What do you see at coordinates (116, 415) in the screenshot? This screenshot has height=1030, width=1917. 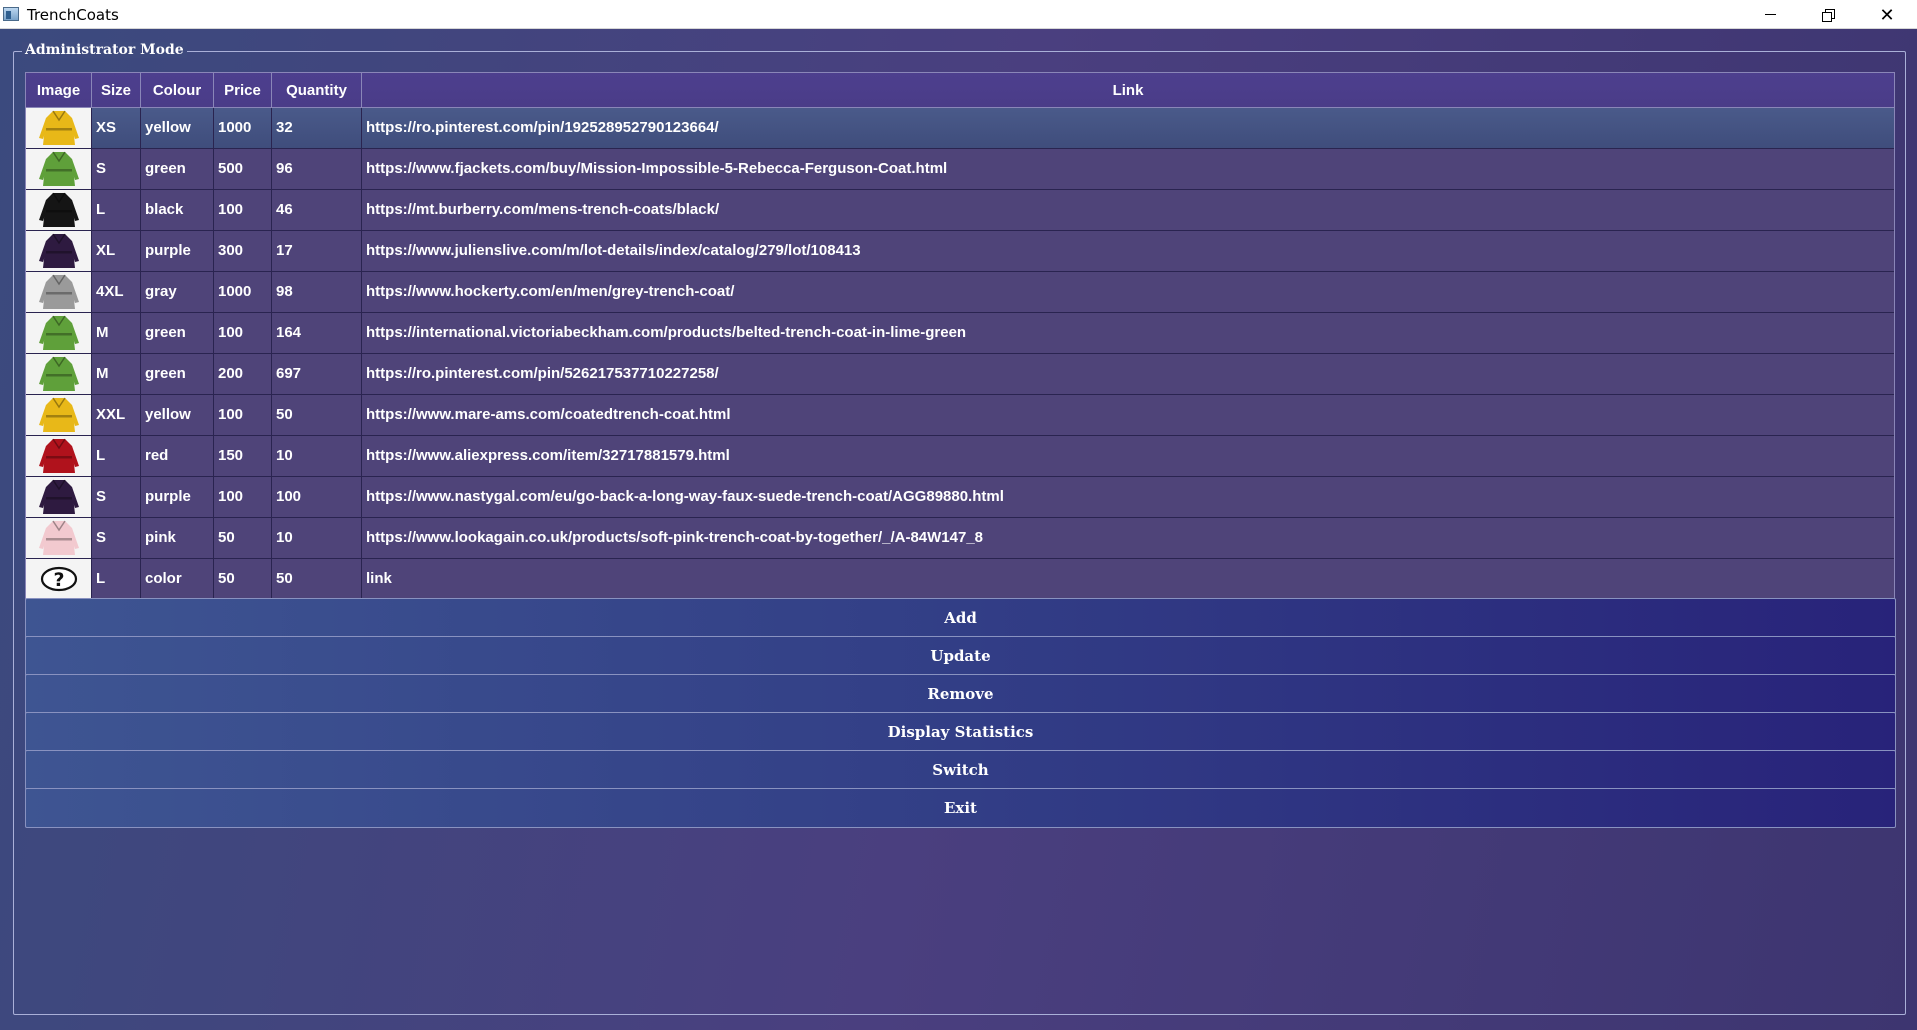 I see `cell-size: XXL` at bounding box center [116, 415].